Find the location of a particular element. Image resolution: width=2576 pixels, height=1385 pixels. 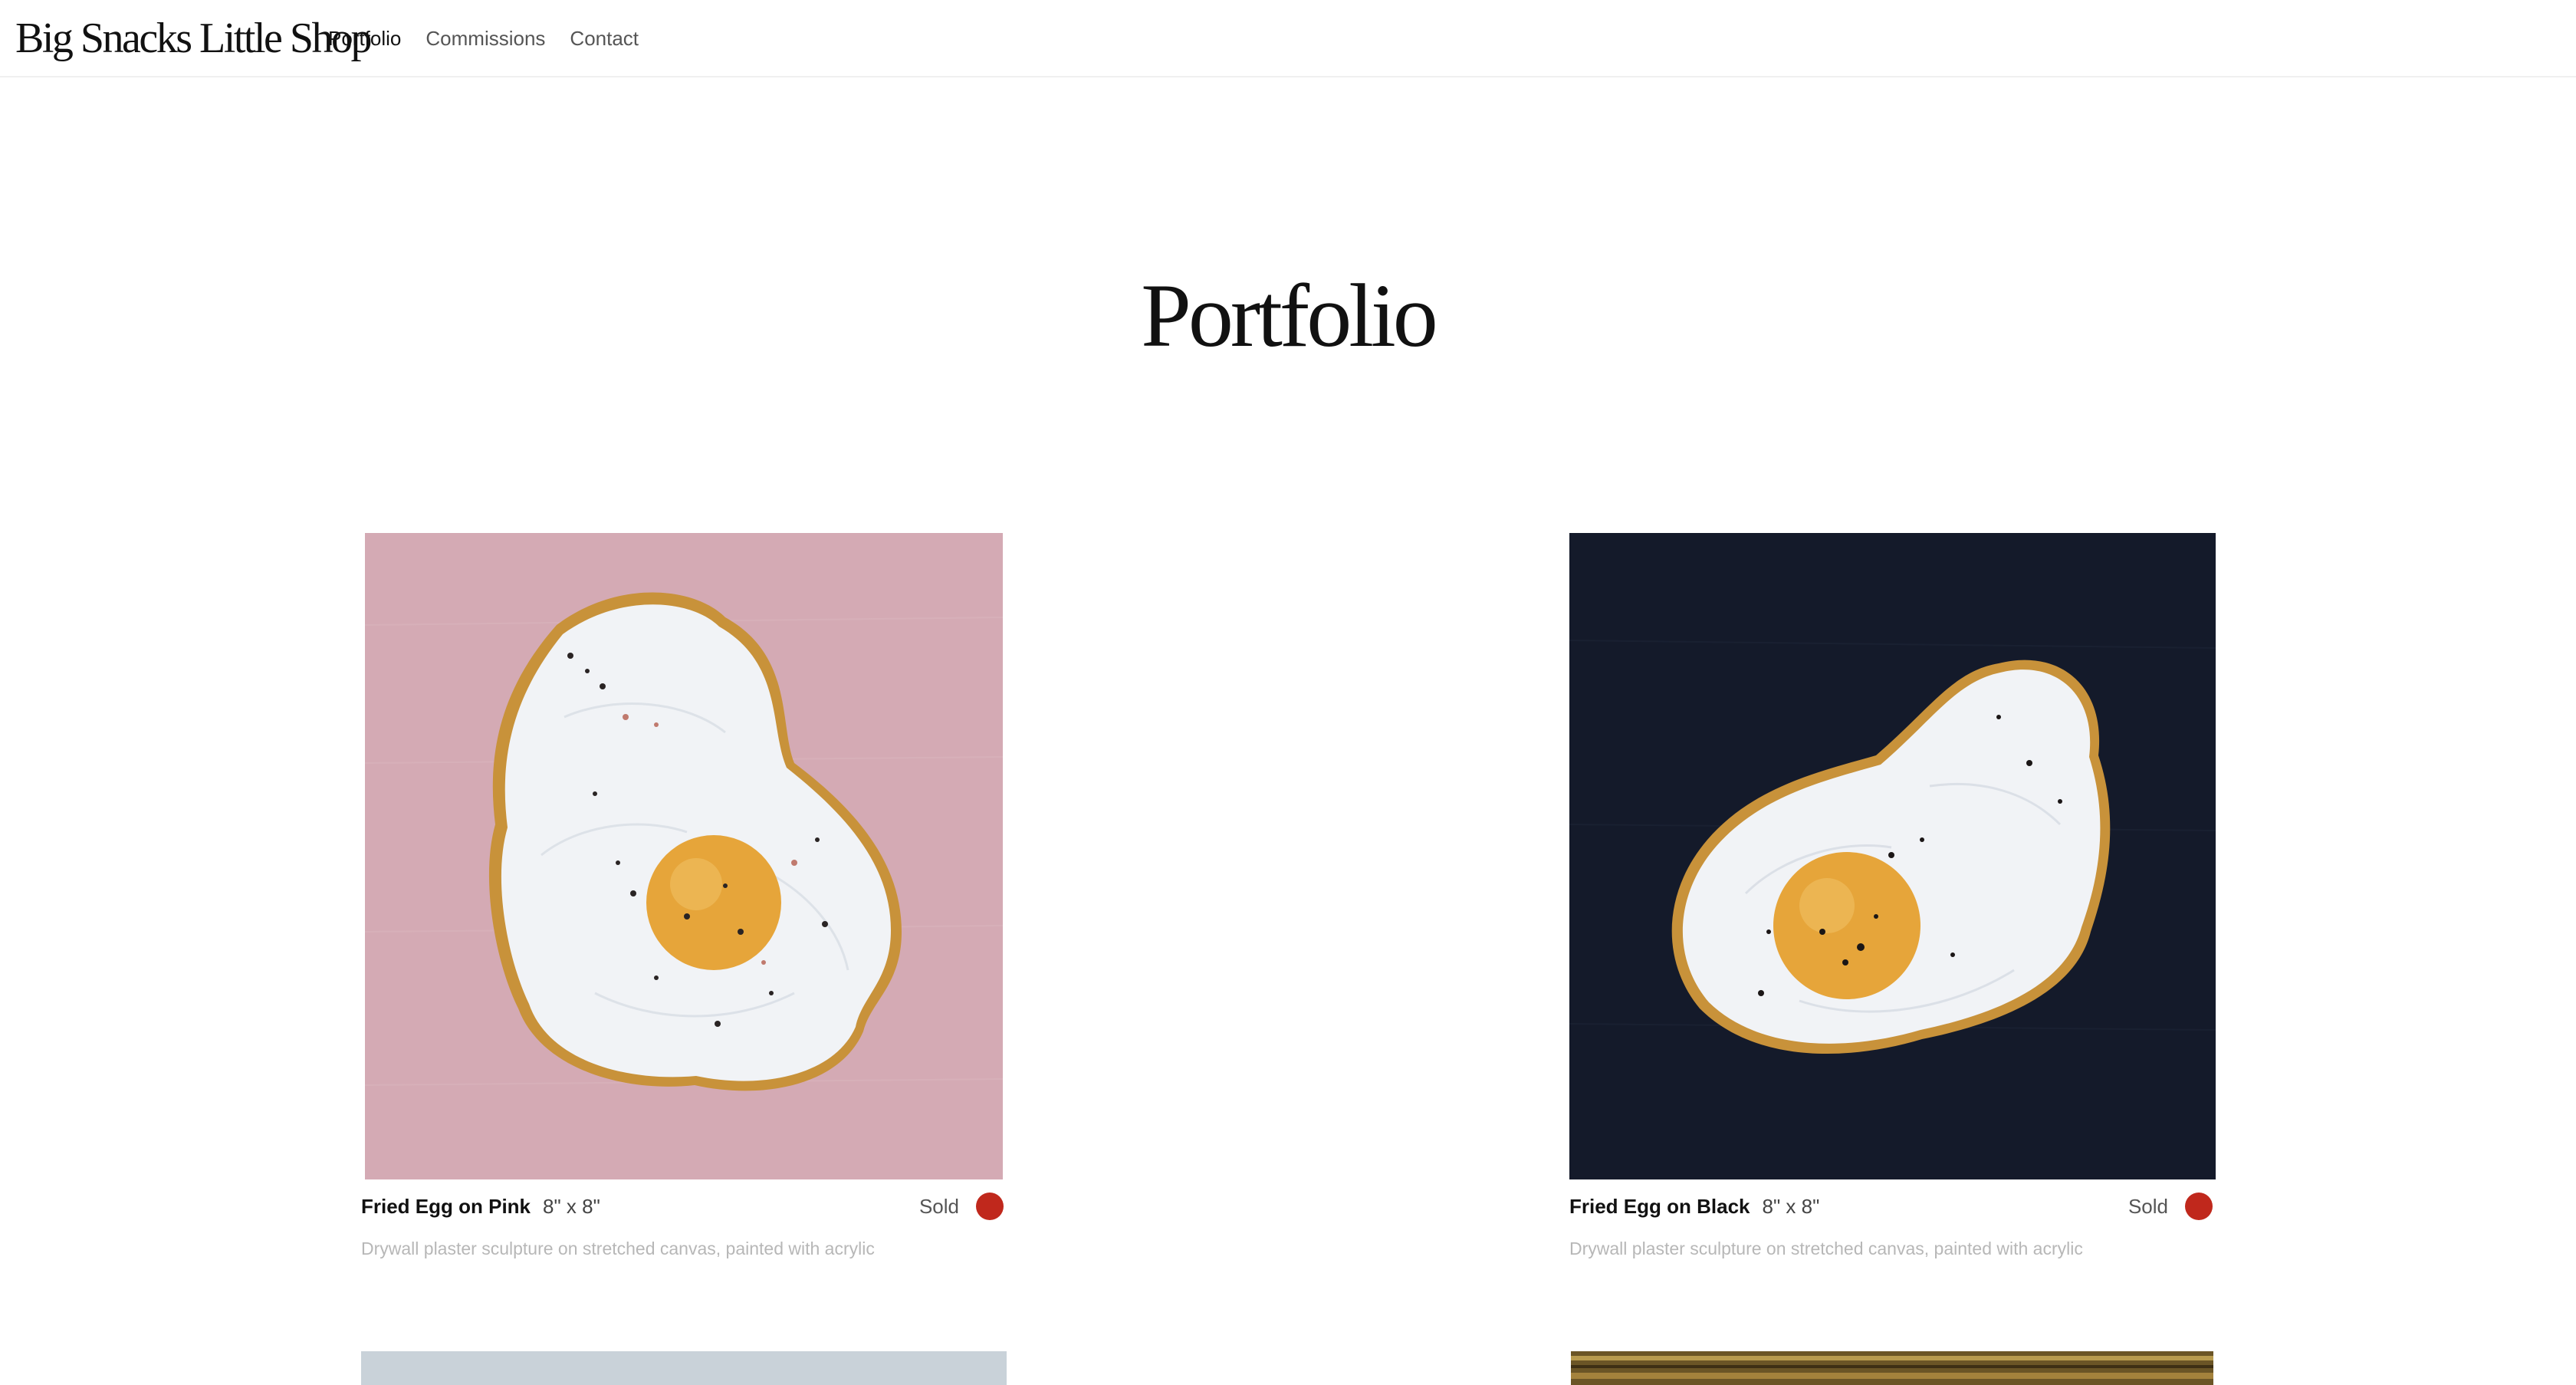

nav-item-contact: Contact is located at coordinates (605, 39).